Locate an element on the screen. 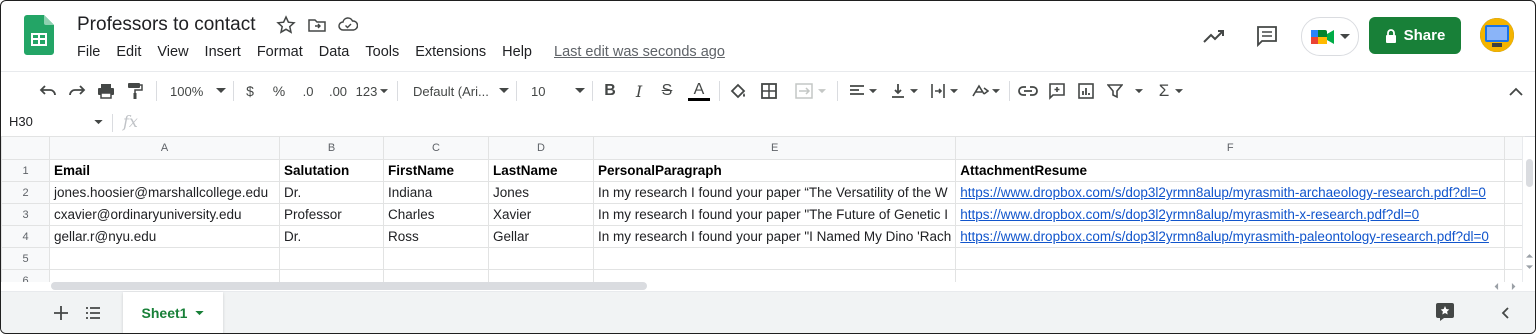  share-button: Share is located at coordinates (1415, 35).